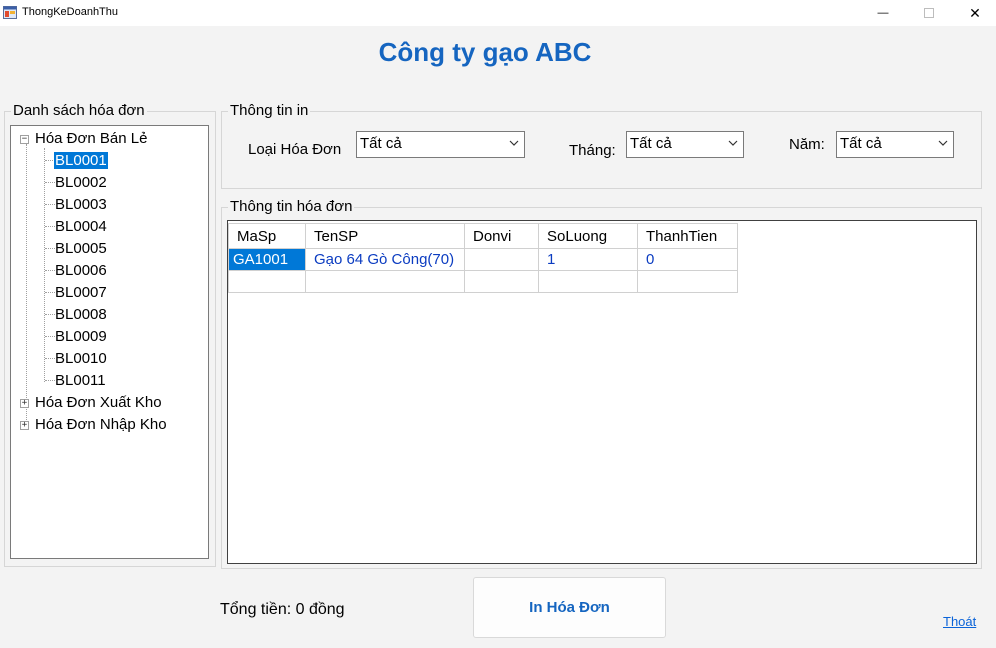  I want to click on tree-node-label: BL0005, so click(81, 248).